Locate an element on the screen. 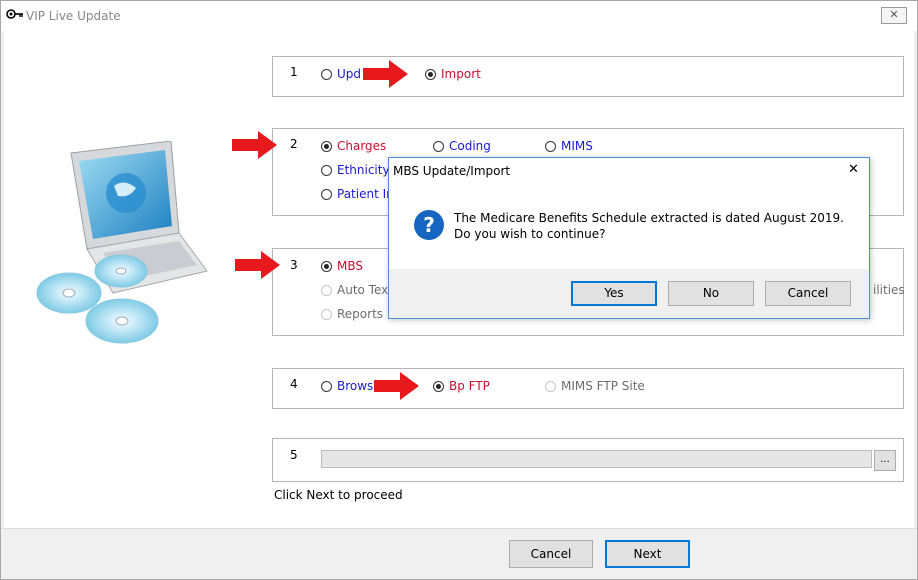 Image resolution: width=918 pixels, height=580 pixels. mims-ftp-label: MIMS FTP Site is located at coordinates (603, 386).